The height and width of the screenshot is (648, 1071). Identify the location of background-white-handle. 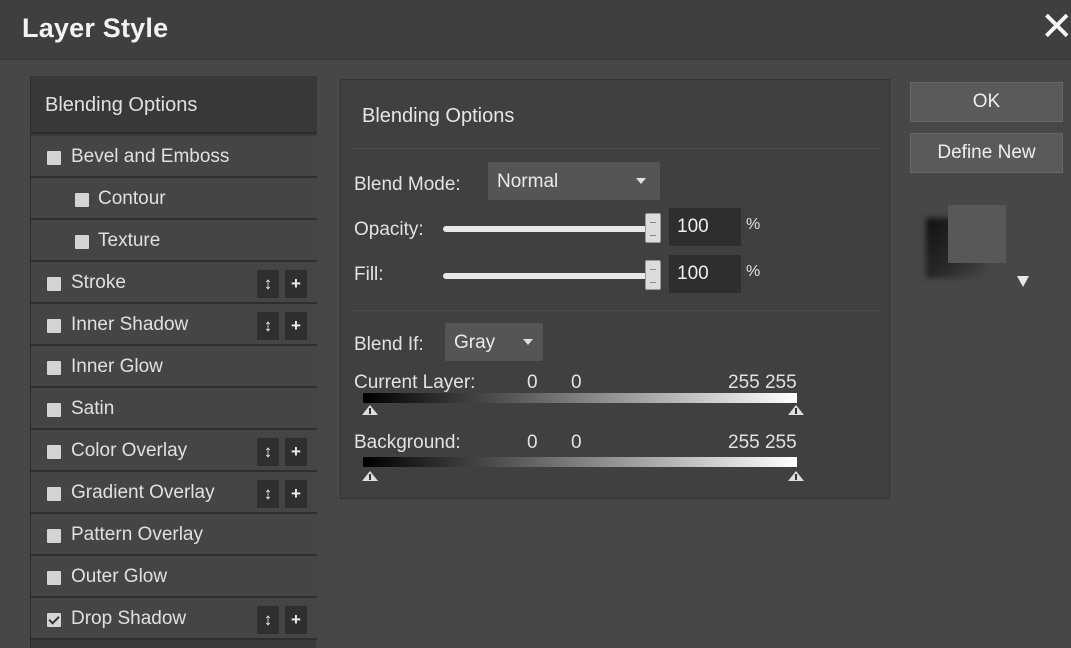
(796, 476).